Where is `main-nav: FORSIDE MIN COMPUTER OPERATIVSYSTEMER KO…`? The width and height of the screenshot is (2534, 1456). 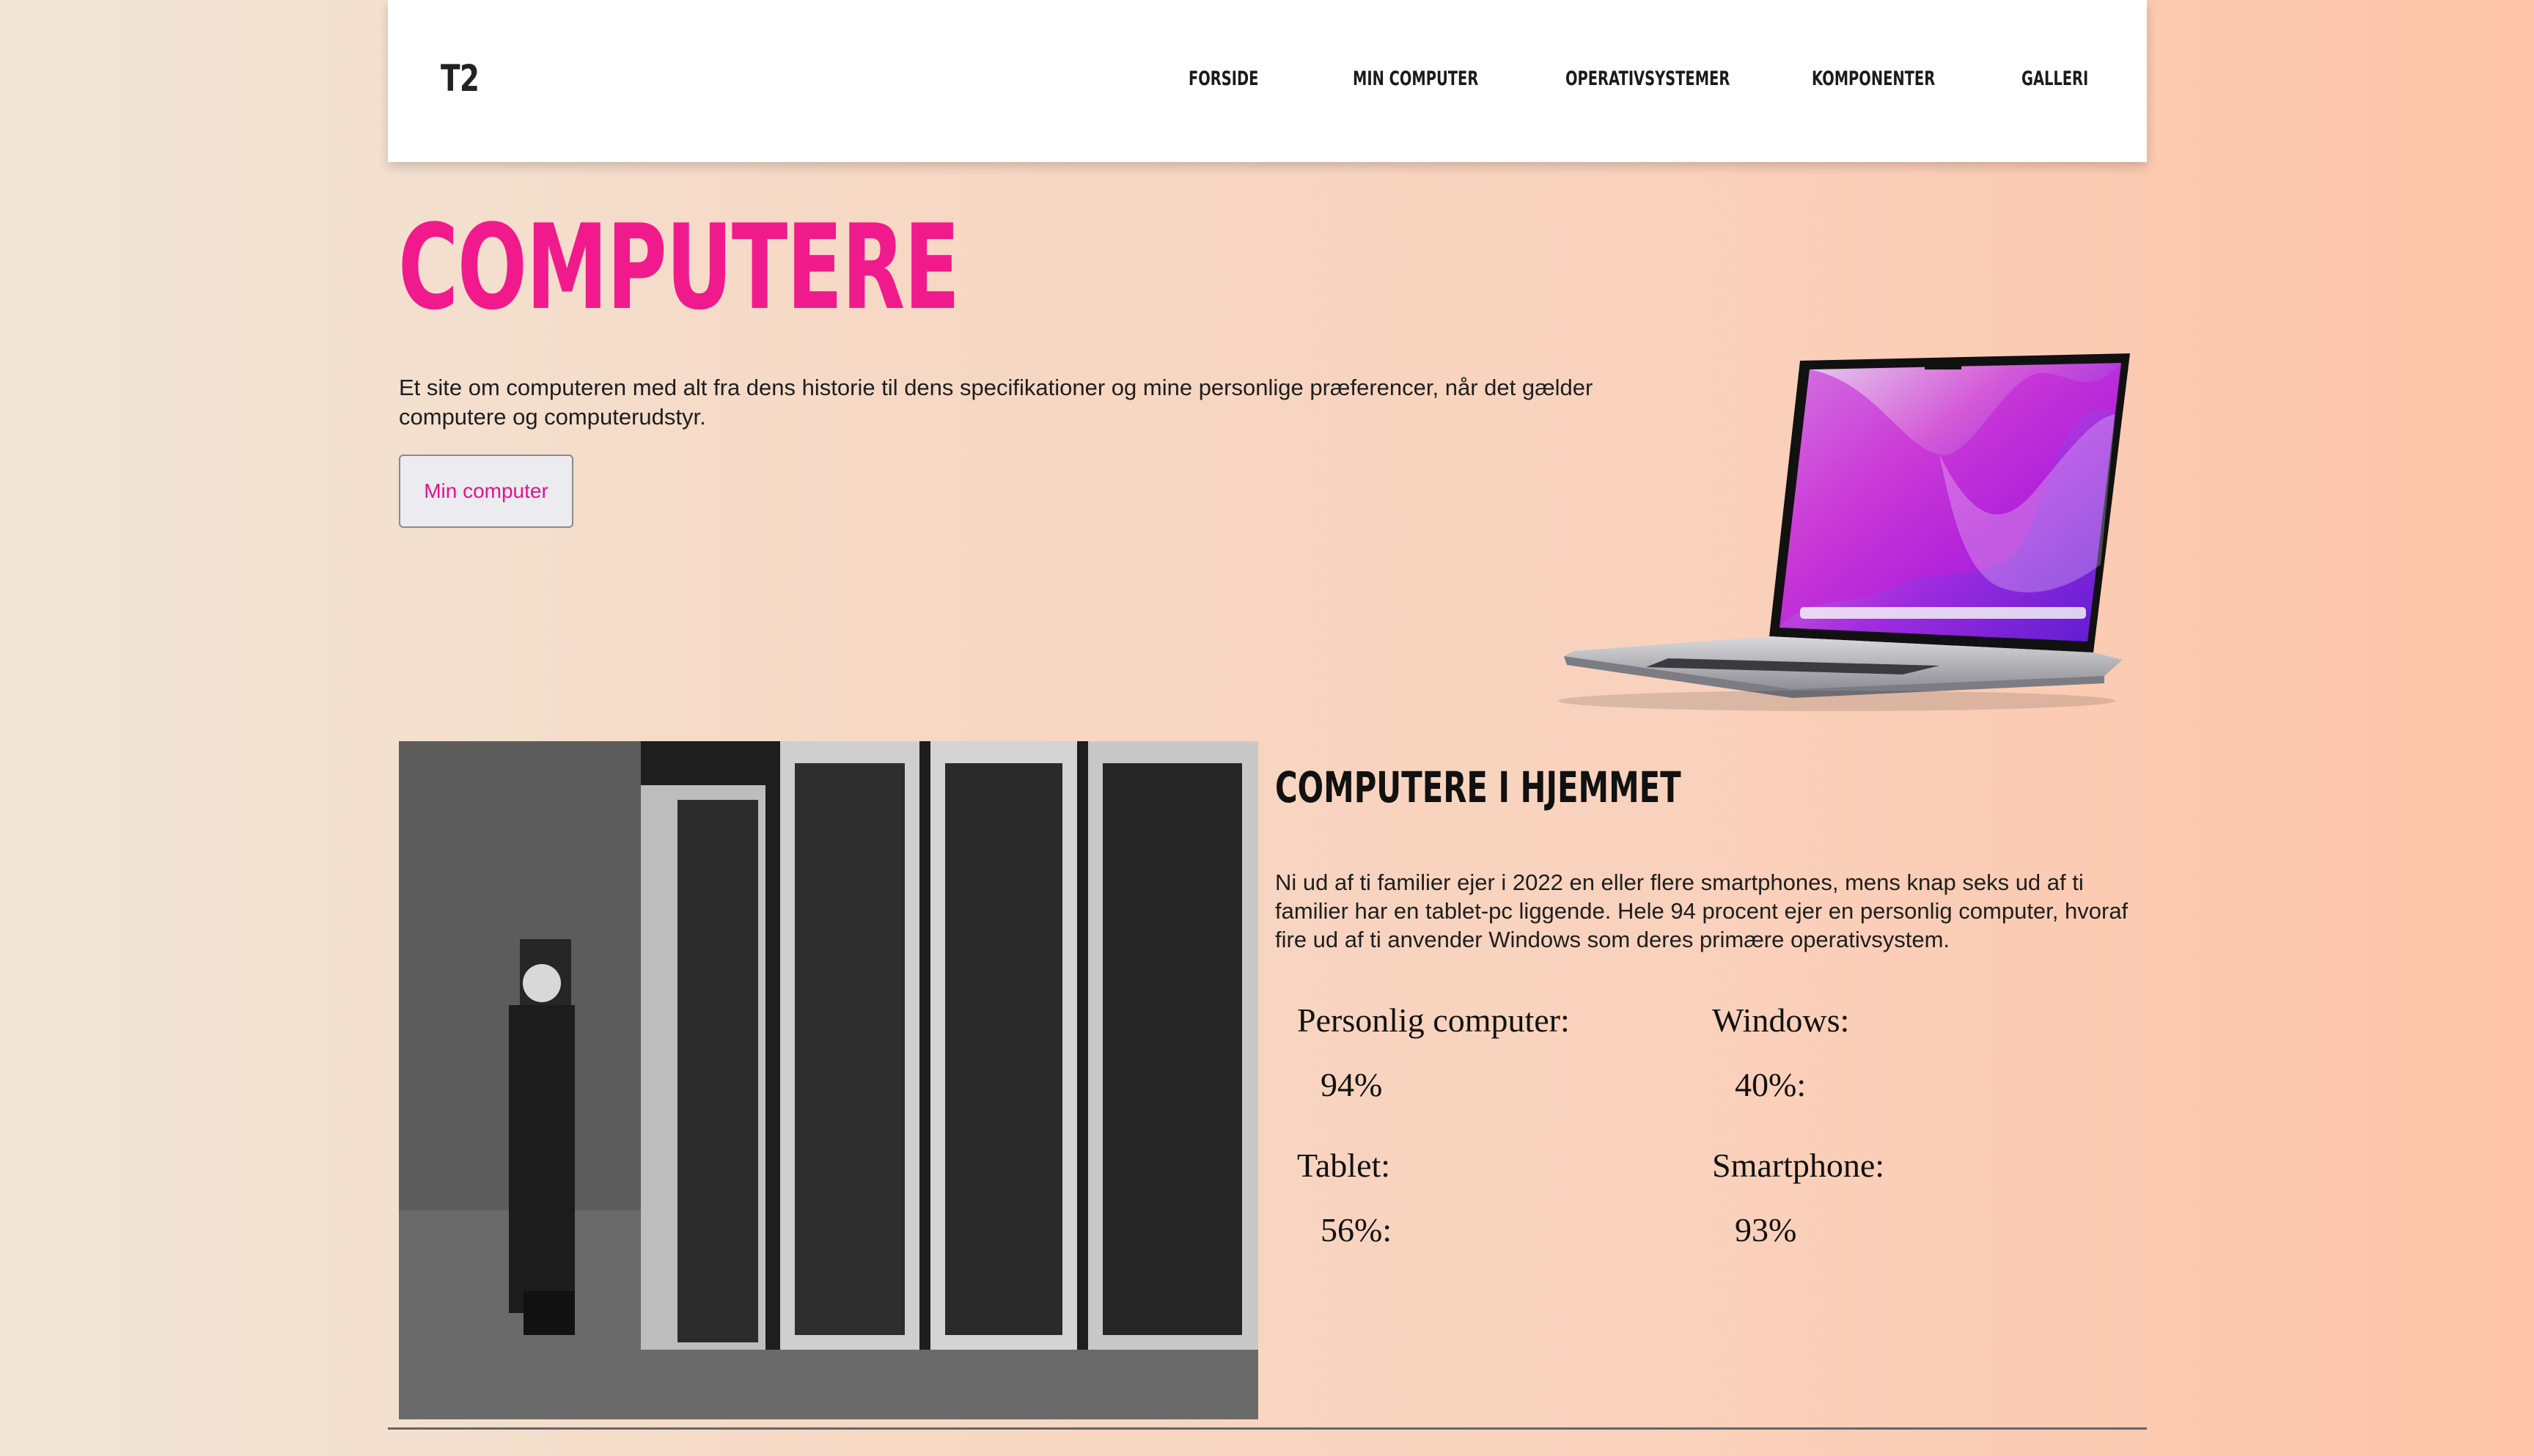 main-nav: FORSIDE MIN COMPUTER OPERATIVSYSTEMER KO… is located at coordinates (1267, 82).